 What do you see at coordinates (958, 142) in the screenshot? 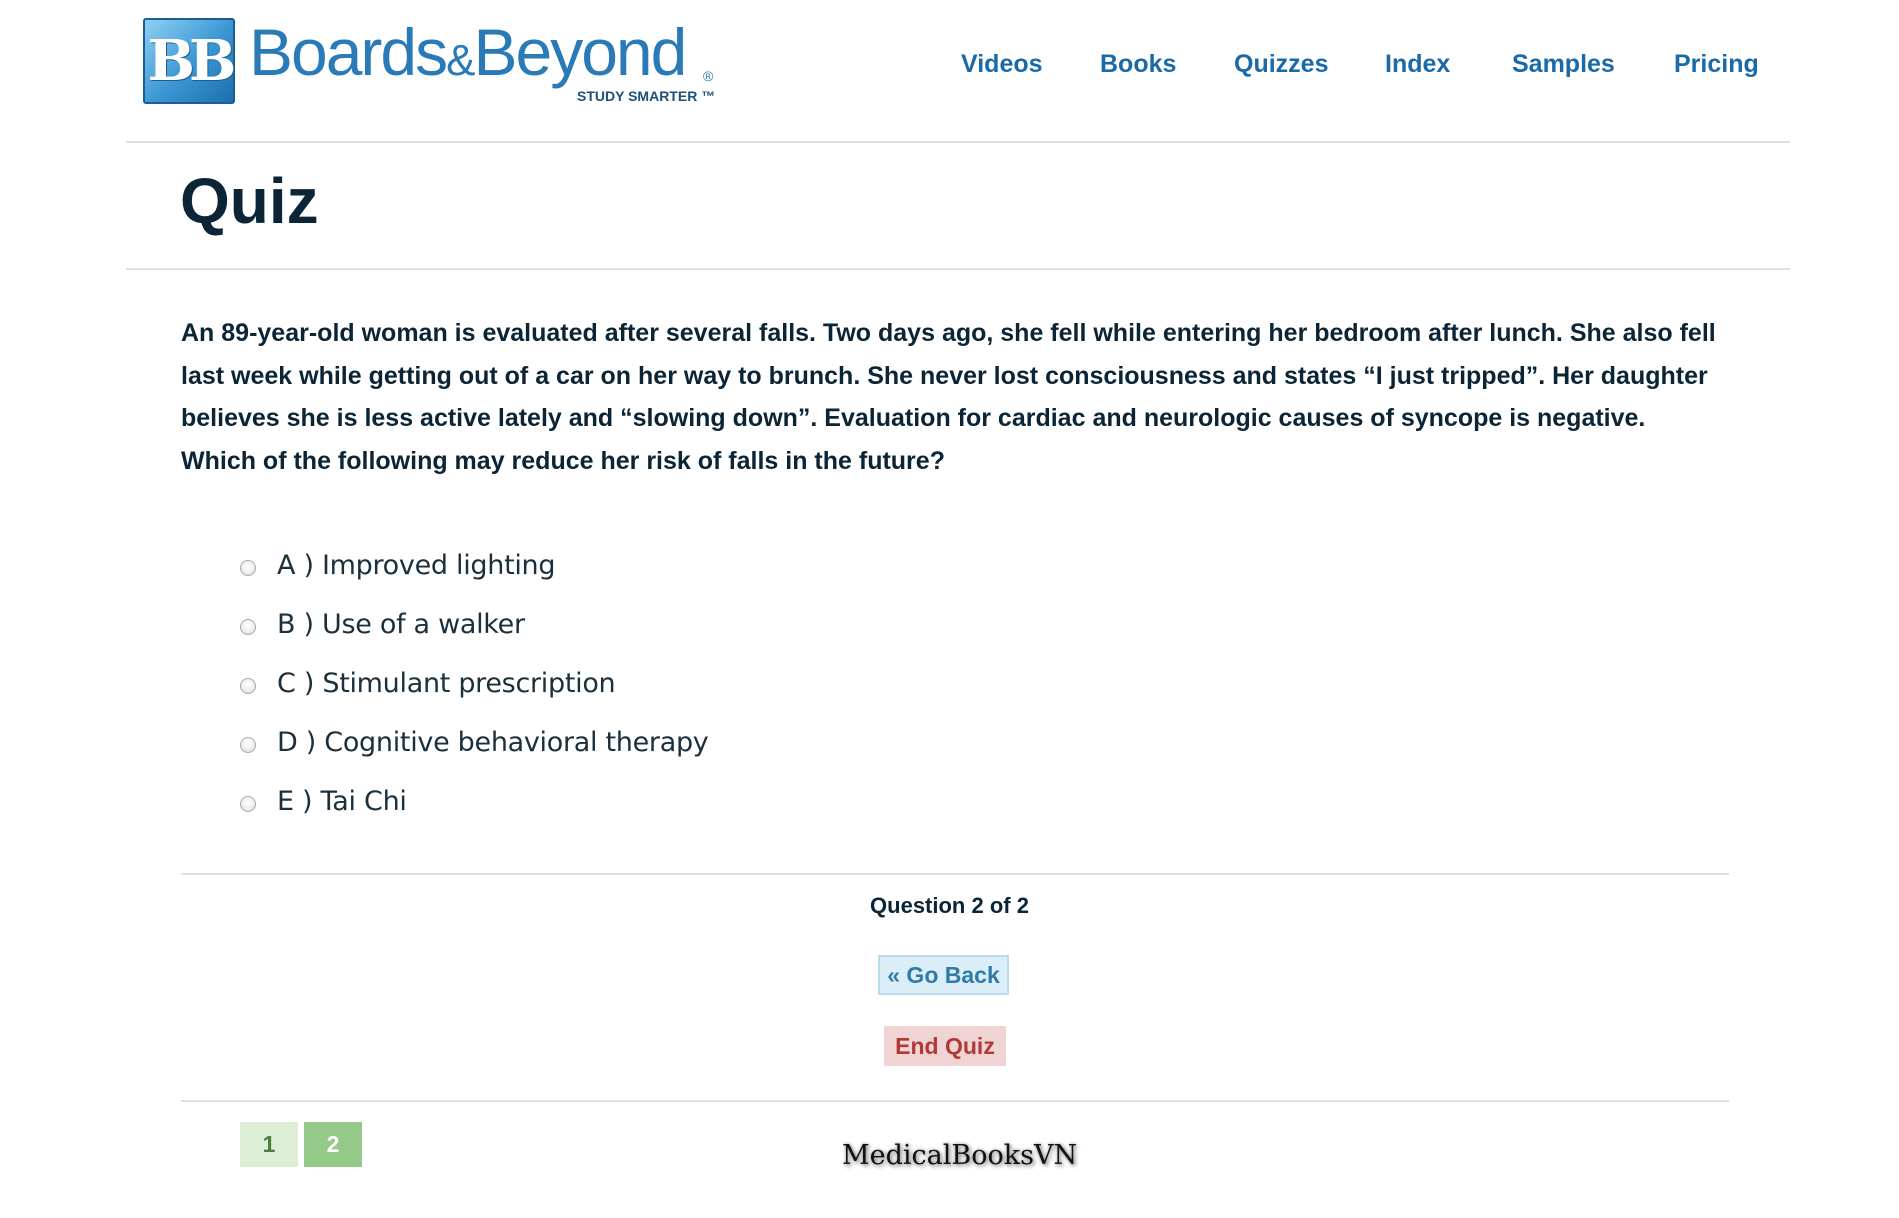
I see `header-divider` at bounding box center [958, 142].